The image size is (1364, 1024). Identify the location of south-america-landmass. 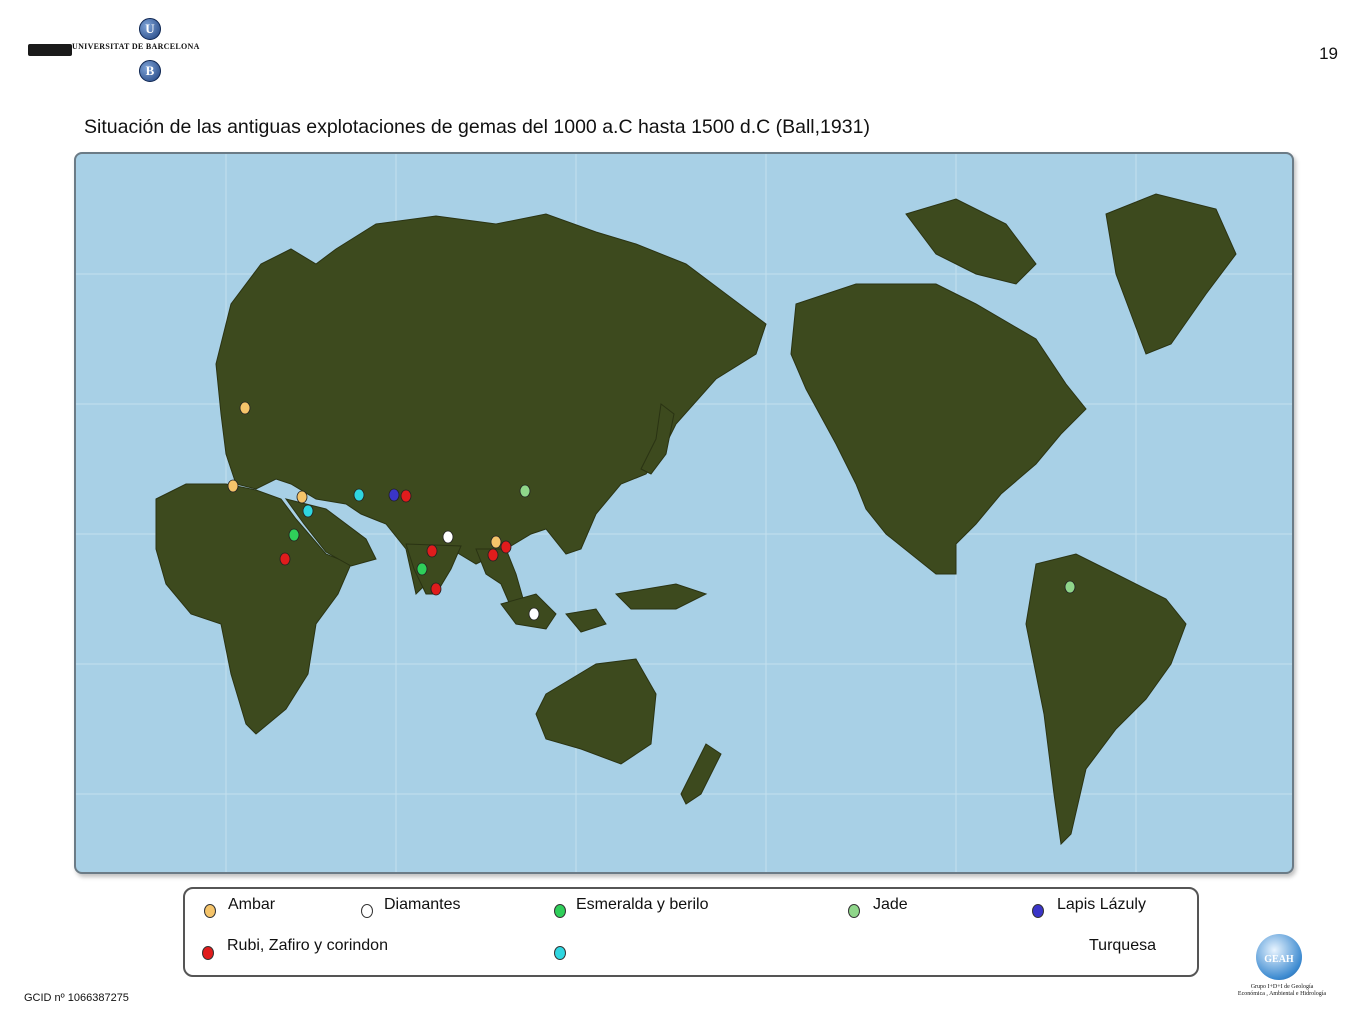
(1106, 699).